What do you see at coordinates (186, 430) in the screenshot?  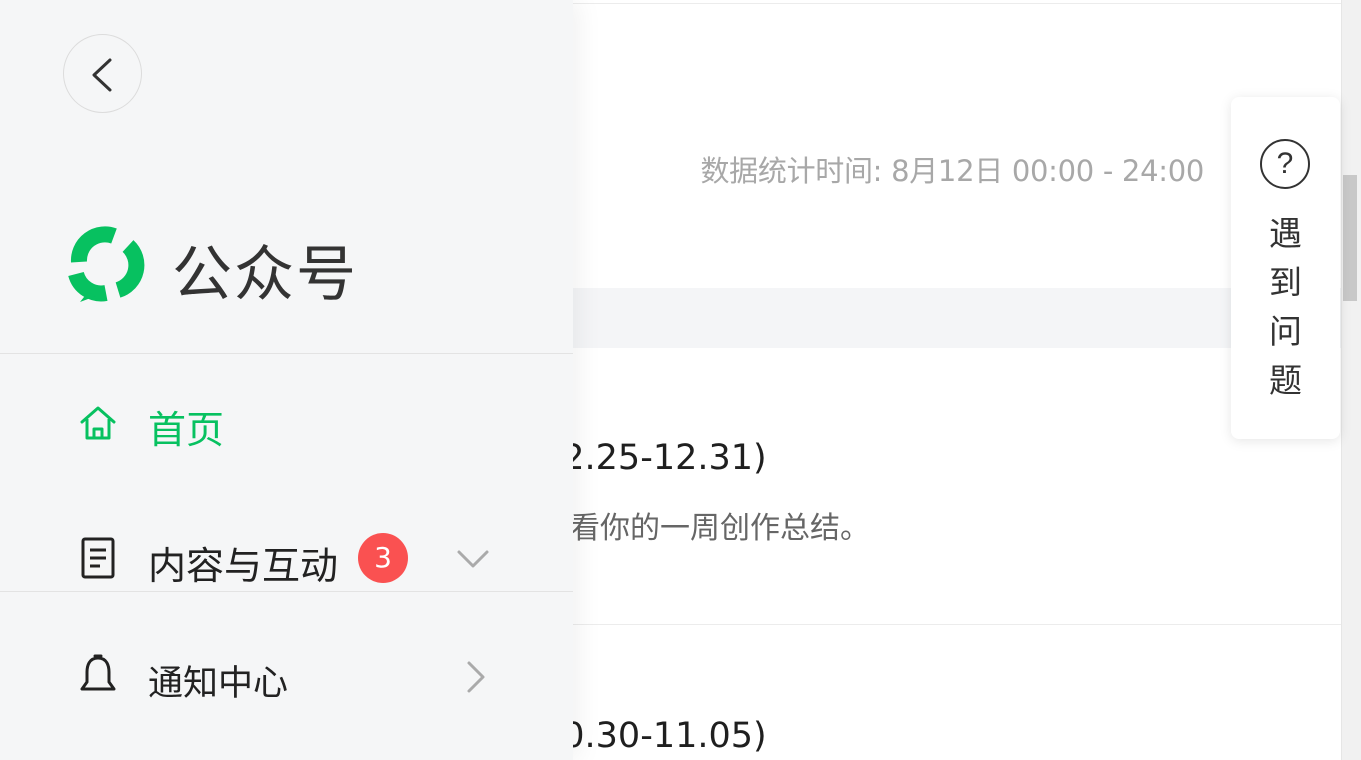 I see `nav-item-label: 首页` at bounding box center [186, 430].